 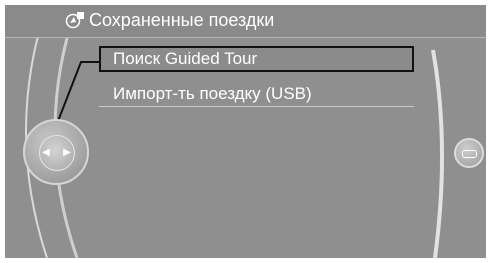 I want to click on option-button-icon, so click(x=469, y=153).